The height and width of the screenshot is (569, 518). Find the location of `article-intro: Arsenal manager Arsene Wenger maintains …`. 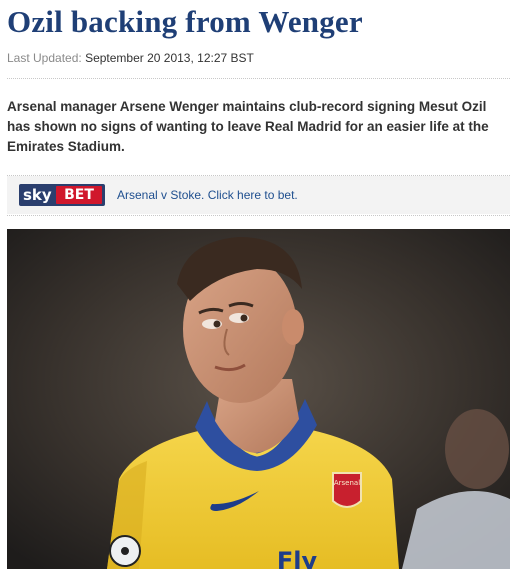

article-intro: Arsenal manager Arsene Wenger maintains … is located at coordinates (248, 126).